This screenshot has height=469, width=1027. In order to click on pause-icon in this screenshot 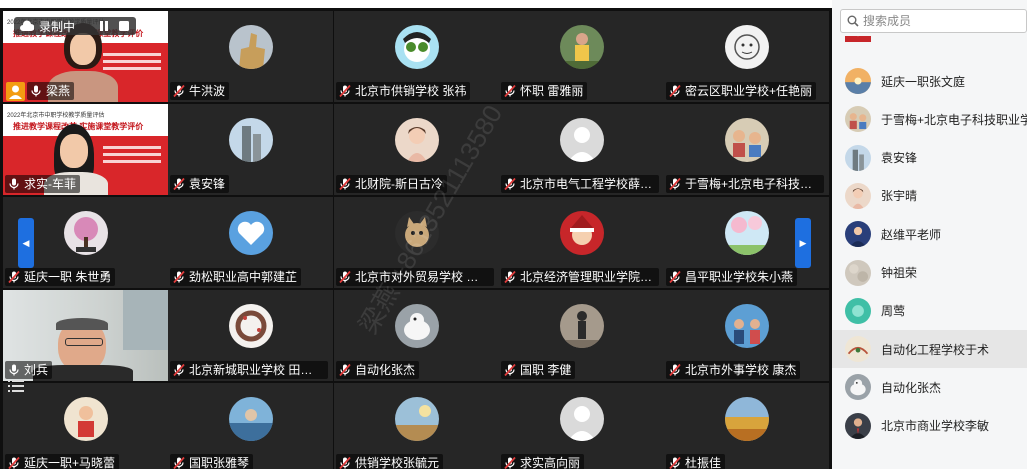, I will do `click(104, 26)`.